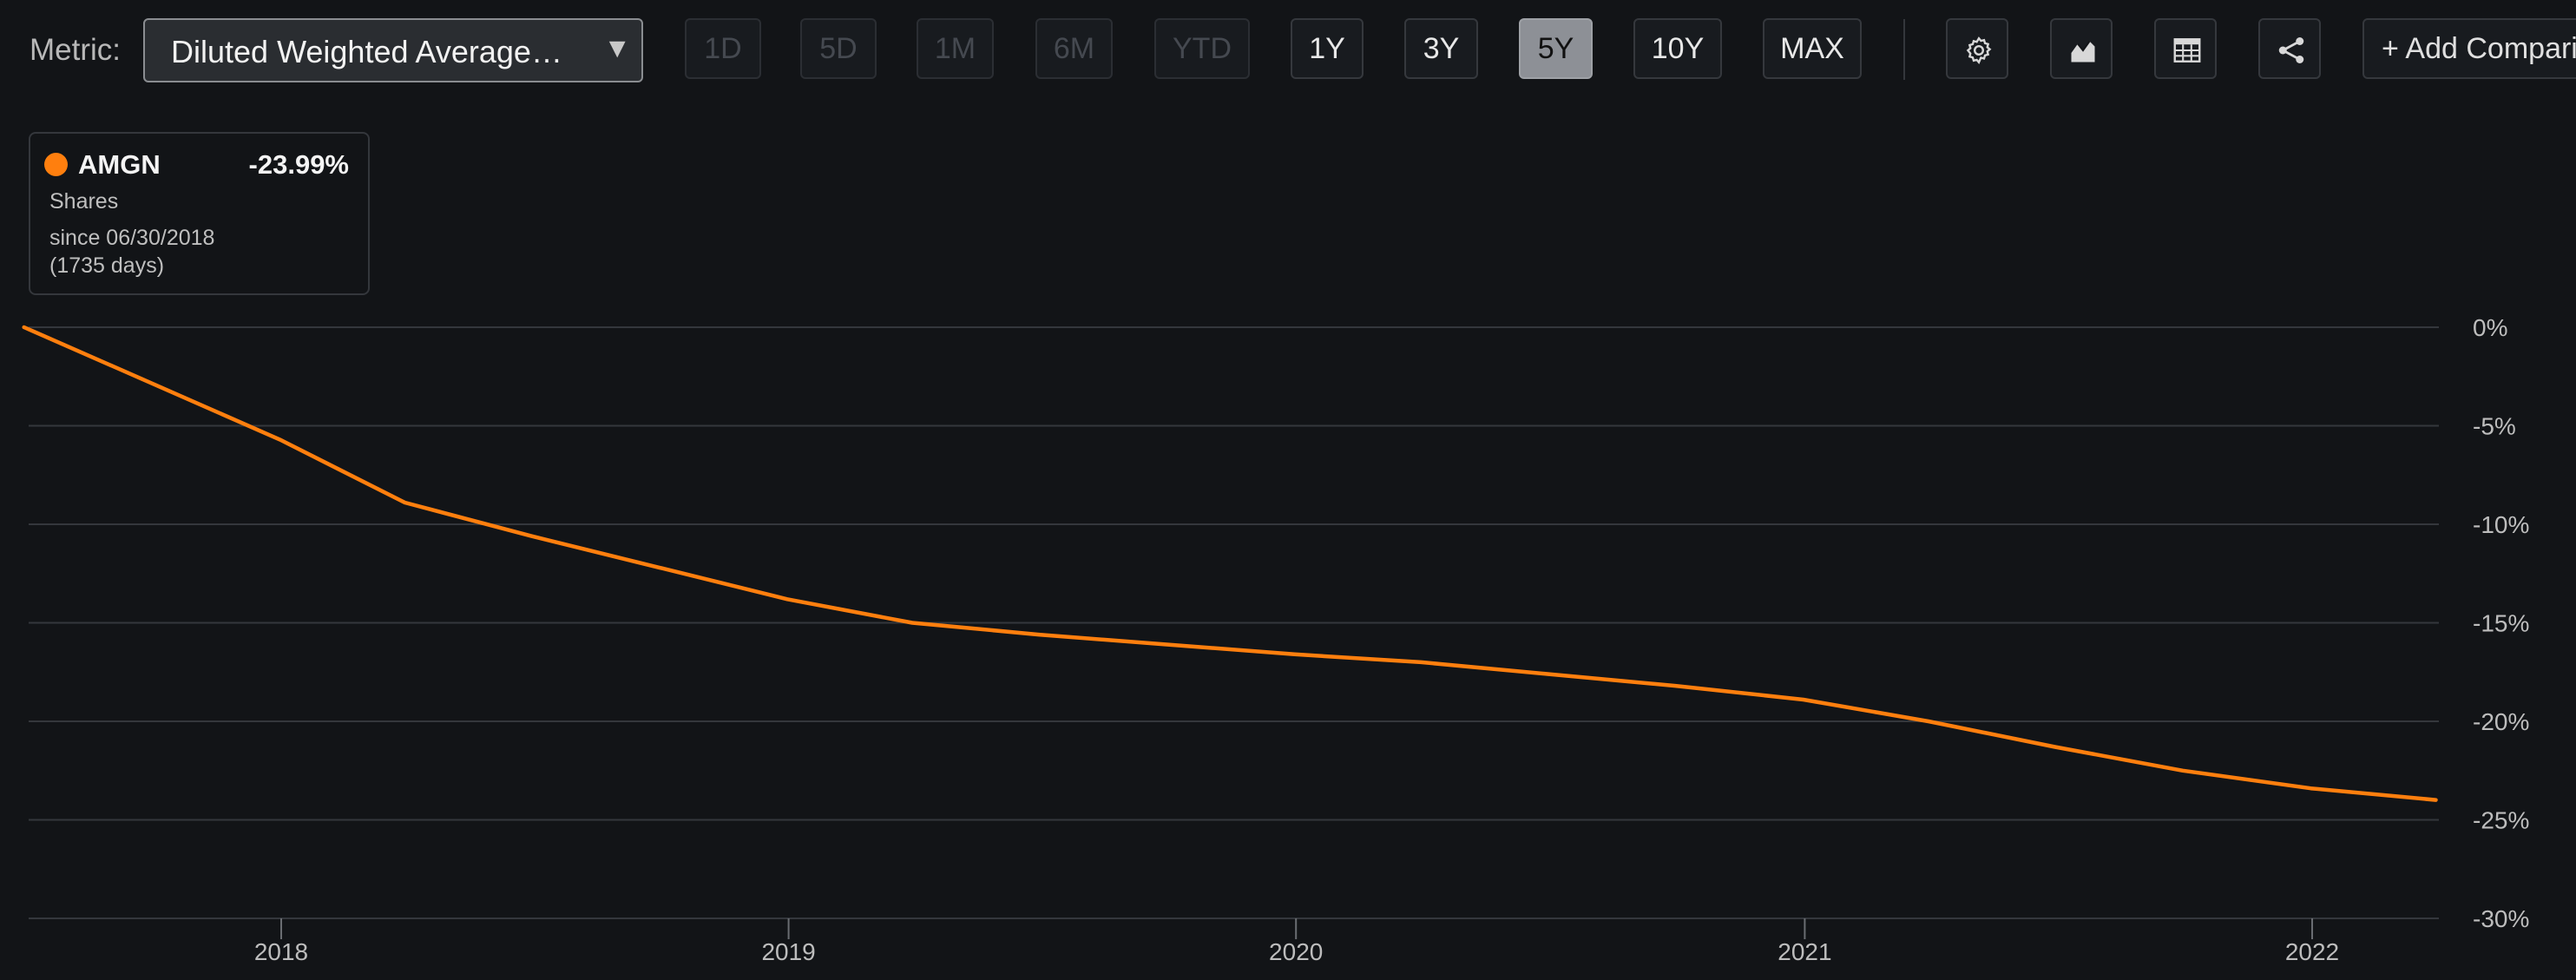 Image resolution: width=2576 pixels, height=980 pixels. Describe the element at coordinates (2501, 721) in the screenshot. I see `y-tick-label: -20%` at that location.